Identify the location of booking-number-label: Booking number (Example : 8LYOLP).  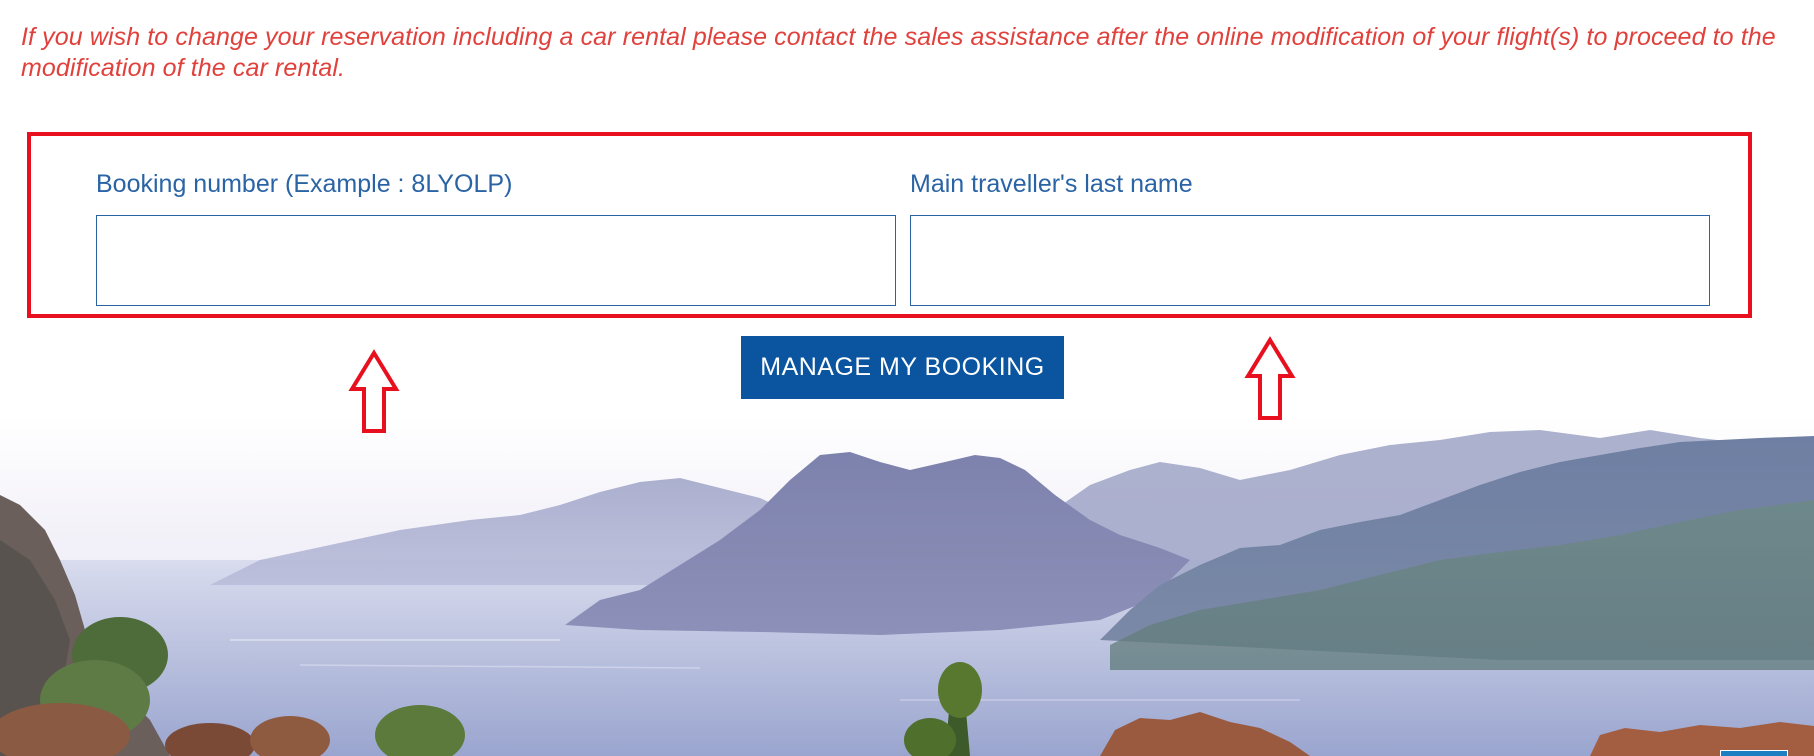
(304, 184).